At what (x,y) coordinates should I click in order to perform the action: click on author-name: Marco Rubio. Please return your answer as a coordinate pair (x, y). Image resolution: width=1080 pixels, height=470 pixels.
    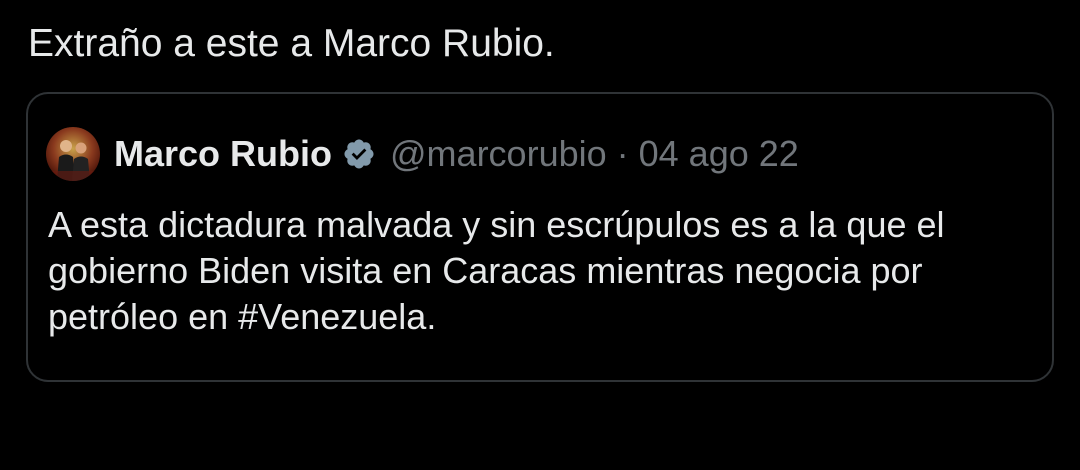
    Looking at the image, I should click on (223, 154).